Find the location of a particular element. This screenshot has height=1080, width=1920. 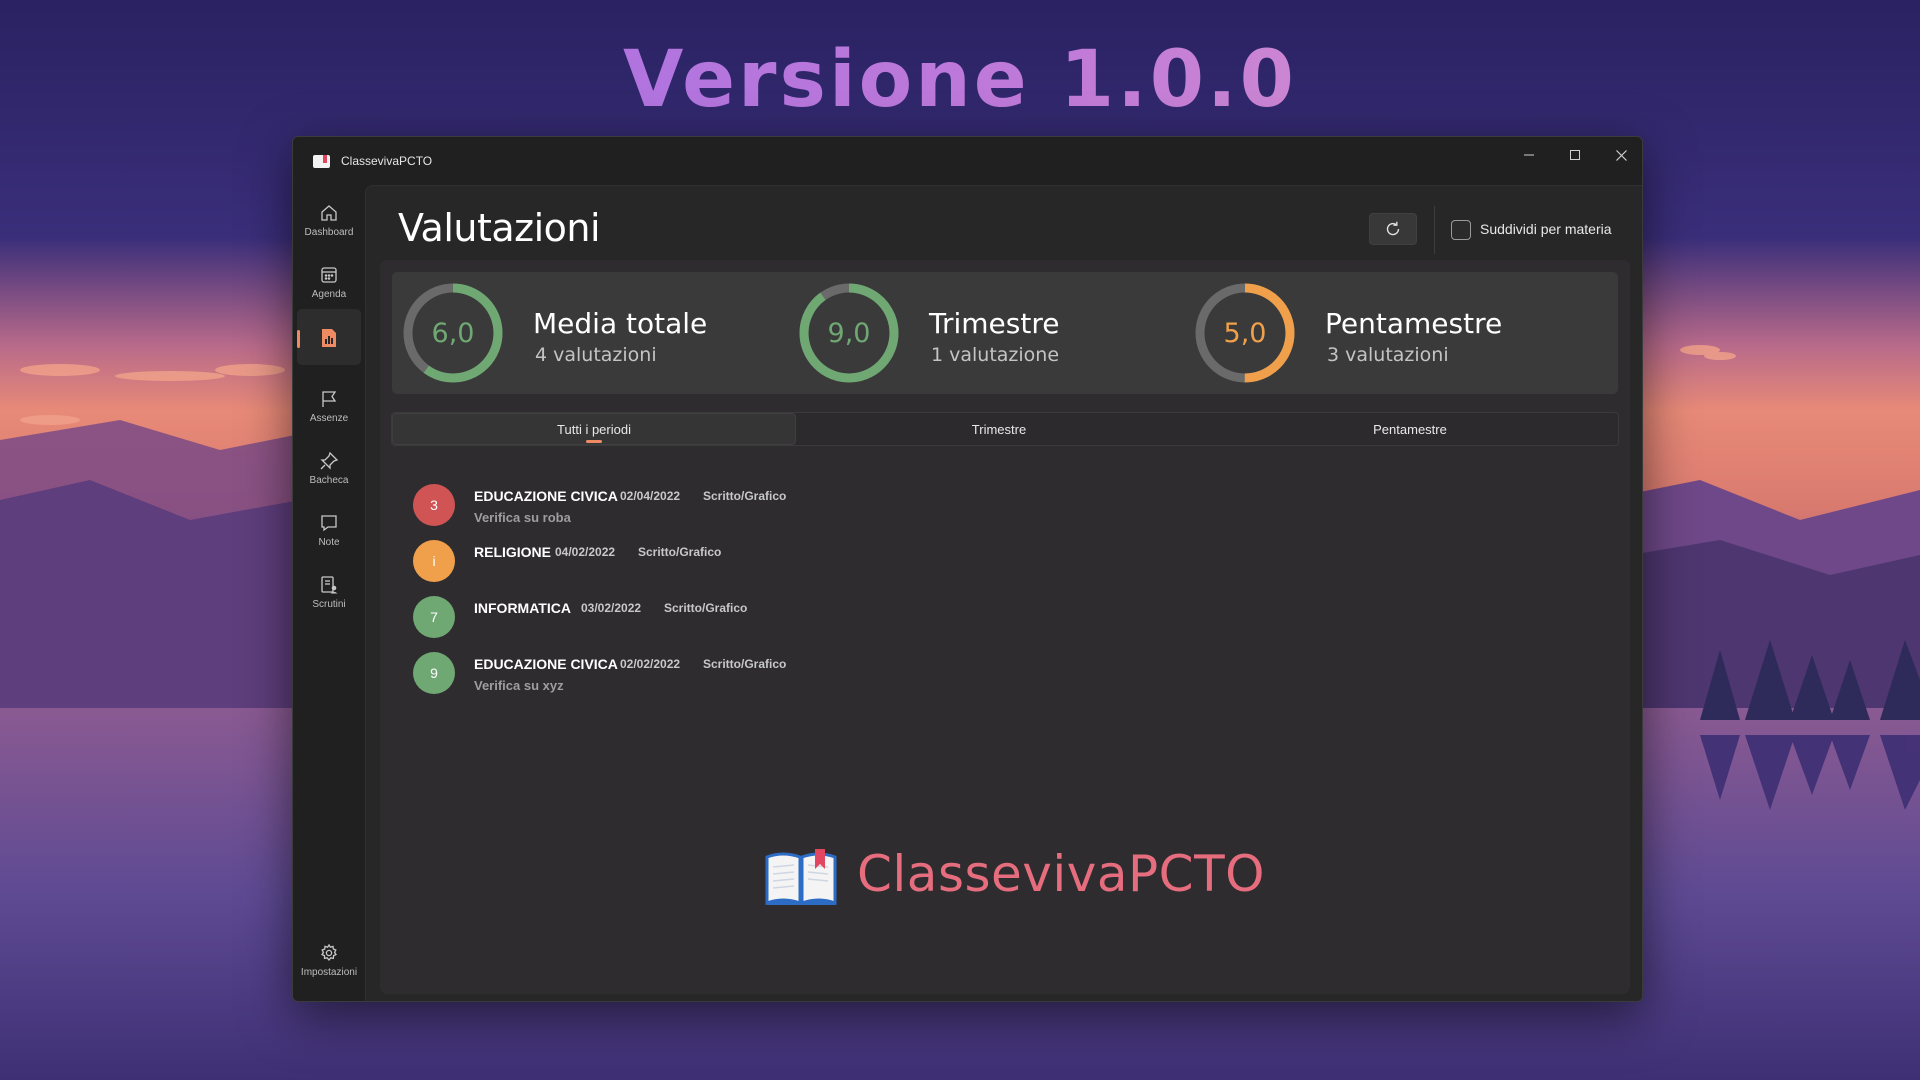

nav-assenze-label: Assenze is located at coordinates (329, 418).